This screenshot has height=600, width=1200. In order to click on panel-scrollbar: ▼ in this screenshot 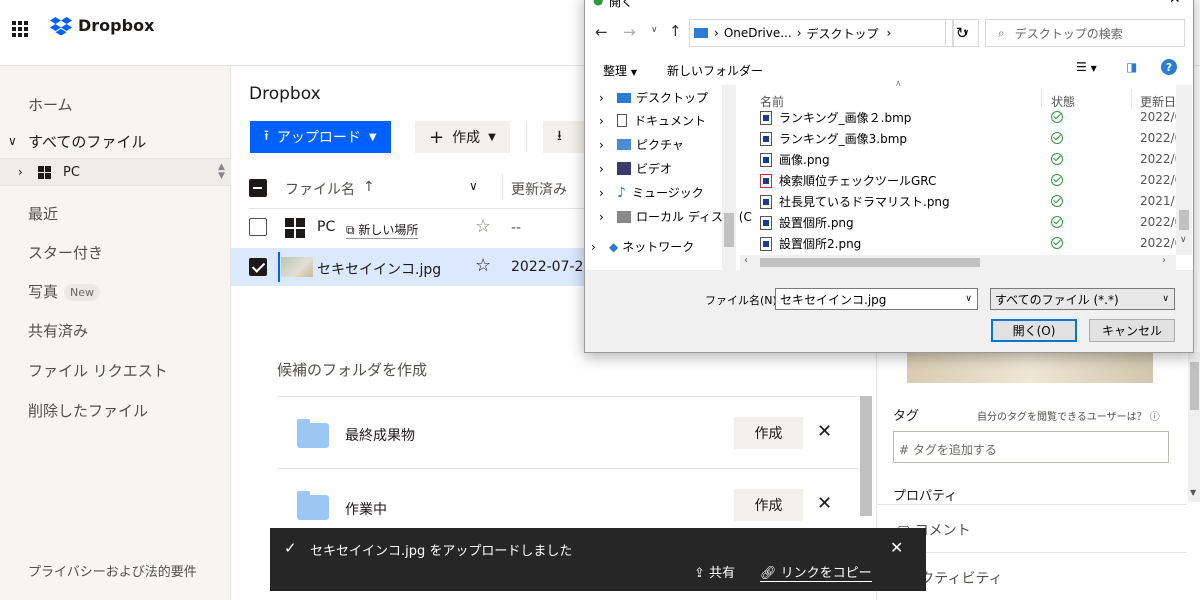, I will do `click(1194, 427)`.